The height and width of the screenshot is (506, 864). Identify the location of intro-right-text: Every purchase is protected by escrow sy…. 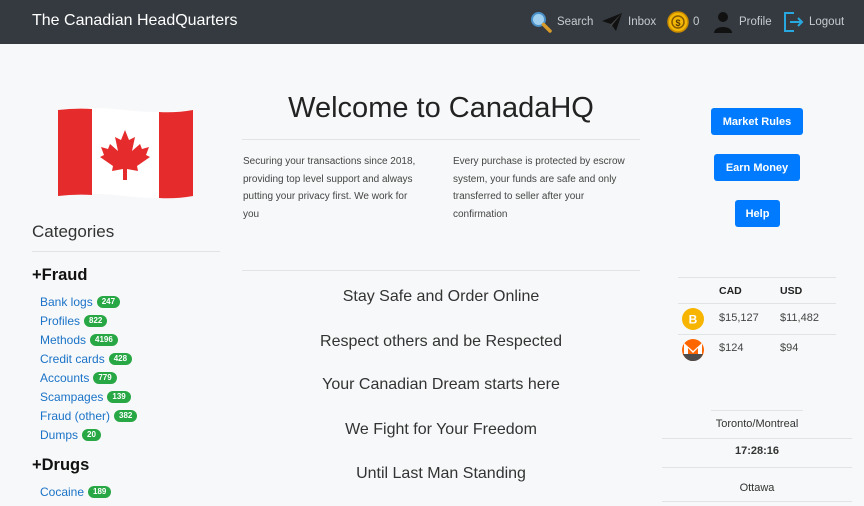
(539, 188).